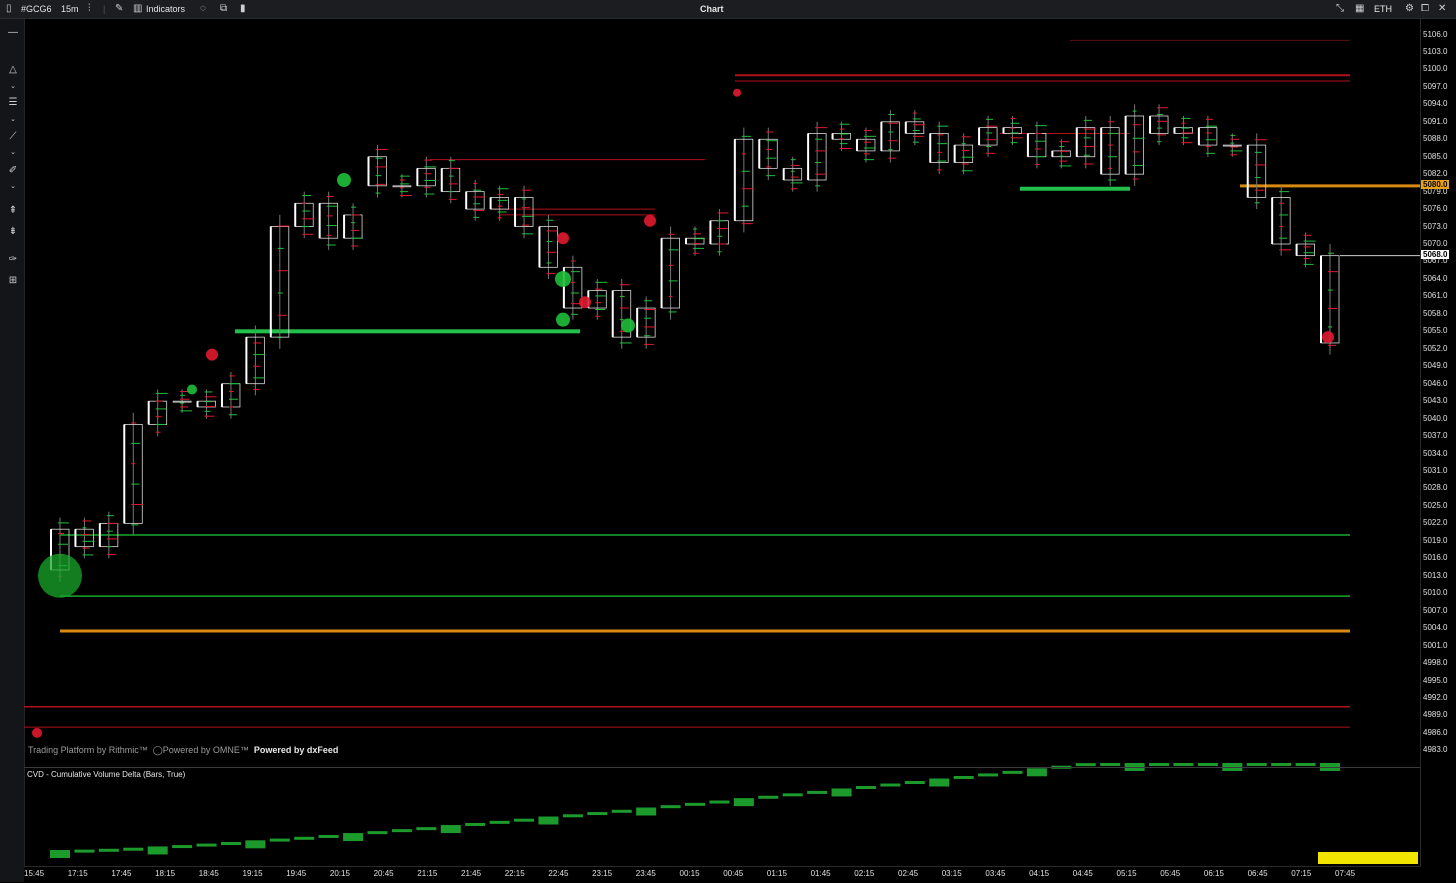 The height and width of the screenshot is (883, 1456). I want to click on rithmic-credit: Trading Platform by Rithmic™, so click(88, 750).